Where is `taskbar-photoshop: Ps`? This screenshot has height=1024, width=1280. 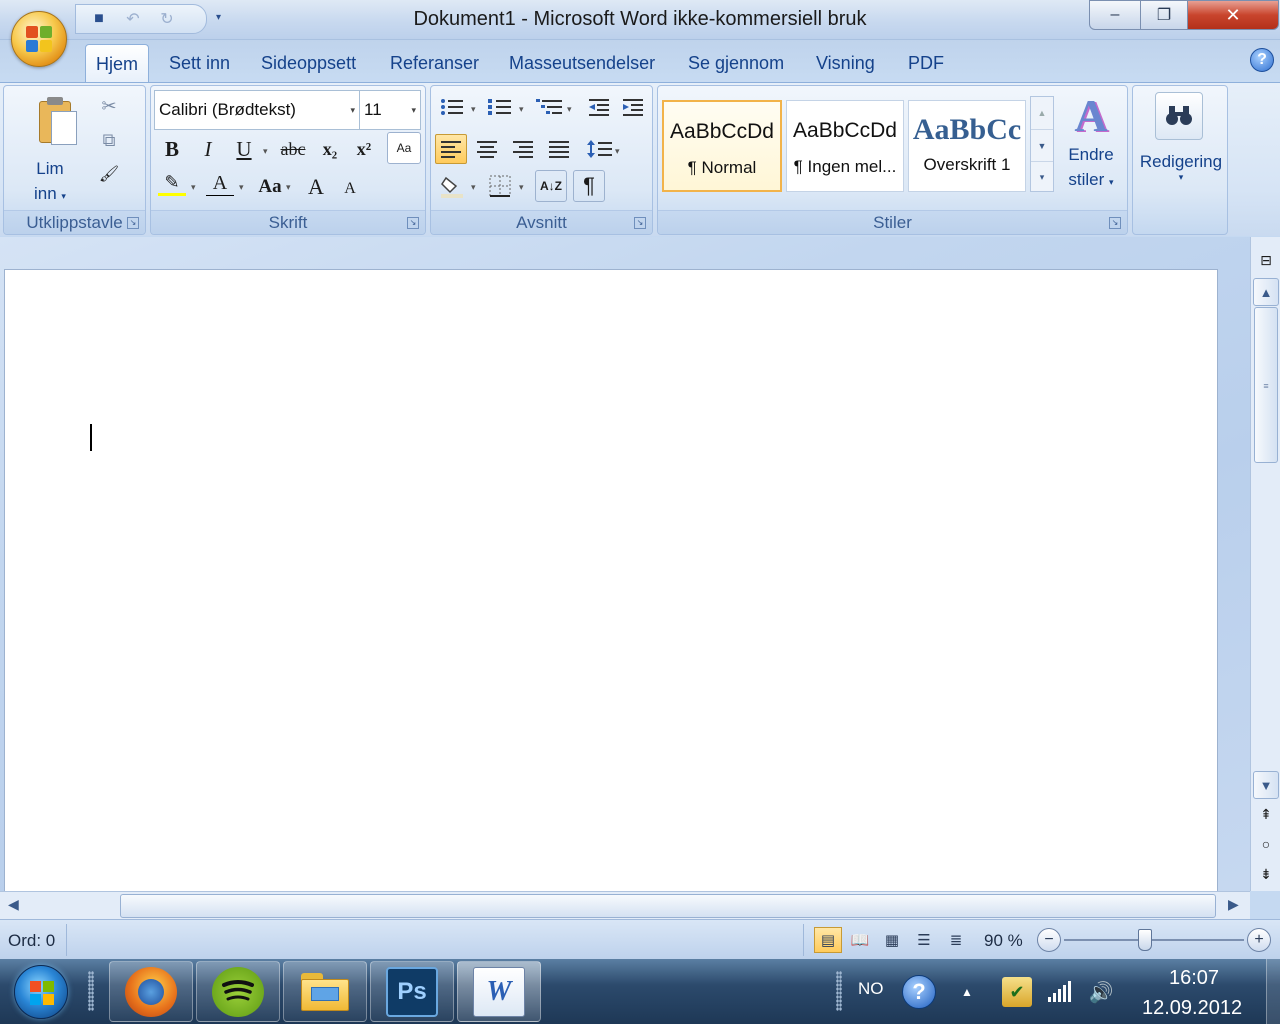
taskbar-photoshop: Ps is located at coordinates (412, 991).